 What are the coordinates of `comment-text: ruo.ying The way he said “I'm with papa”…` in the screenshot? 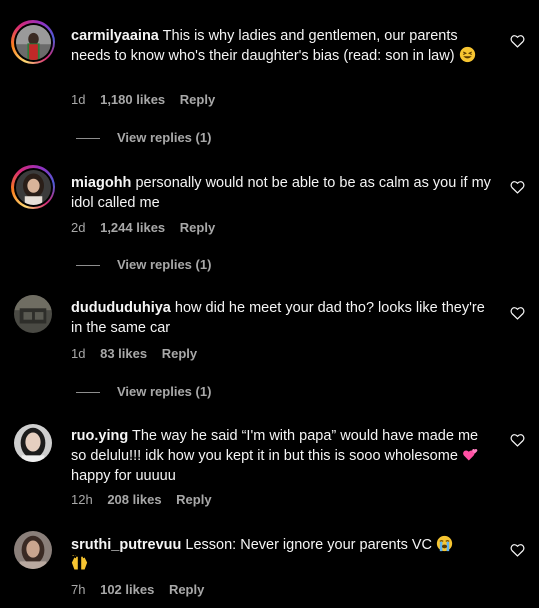 It's located at (281, 456).